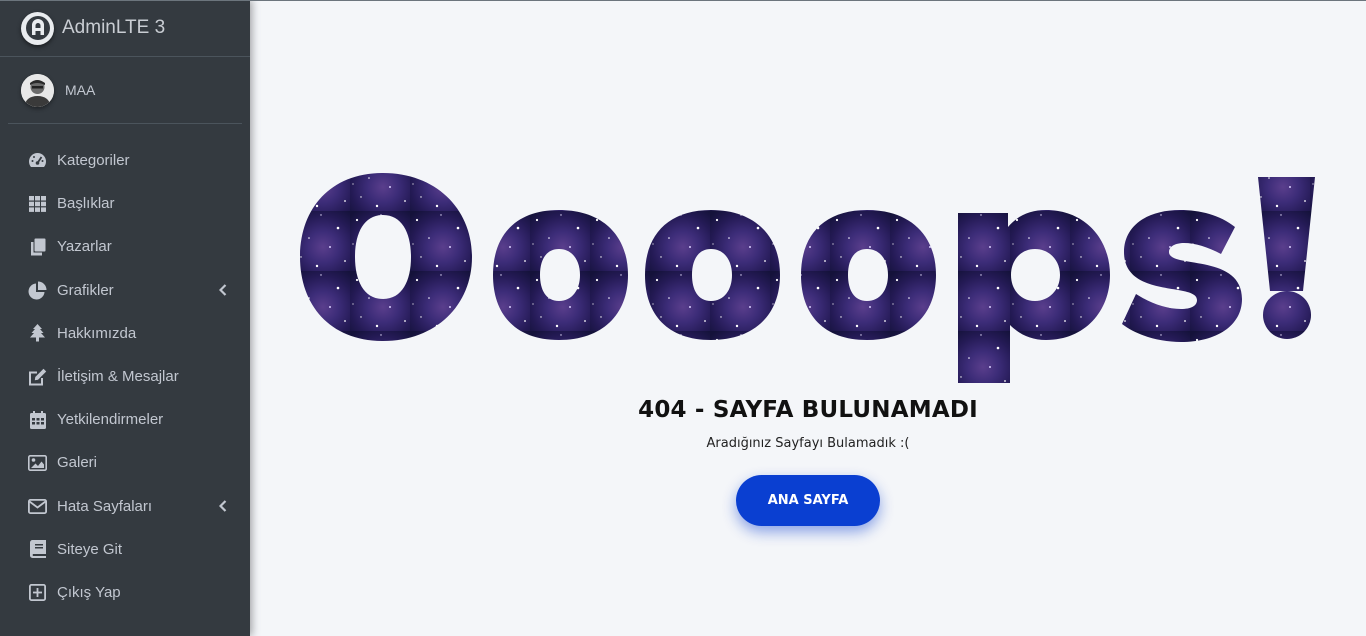  I want to click on tachometer-icon, so click(37, 160).